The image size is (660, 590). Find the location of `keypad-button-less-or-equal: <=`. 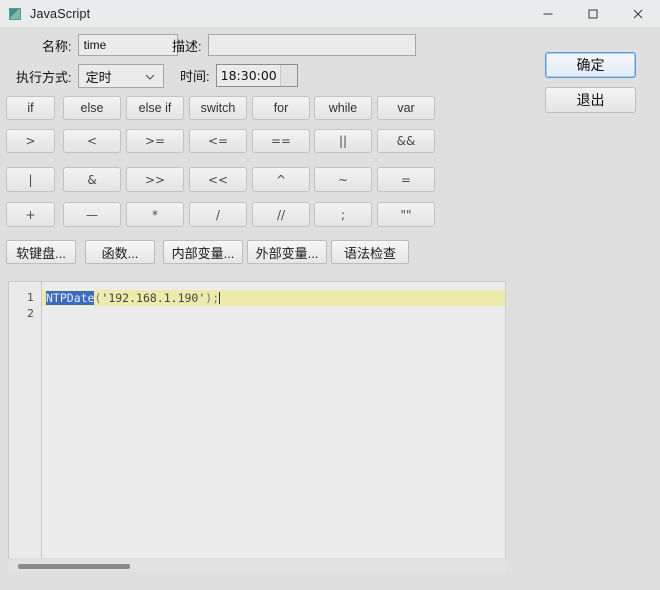

keypad-button-less-or-equal: <= is located at coordinates (218, 141).